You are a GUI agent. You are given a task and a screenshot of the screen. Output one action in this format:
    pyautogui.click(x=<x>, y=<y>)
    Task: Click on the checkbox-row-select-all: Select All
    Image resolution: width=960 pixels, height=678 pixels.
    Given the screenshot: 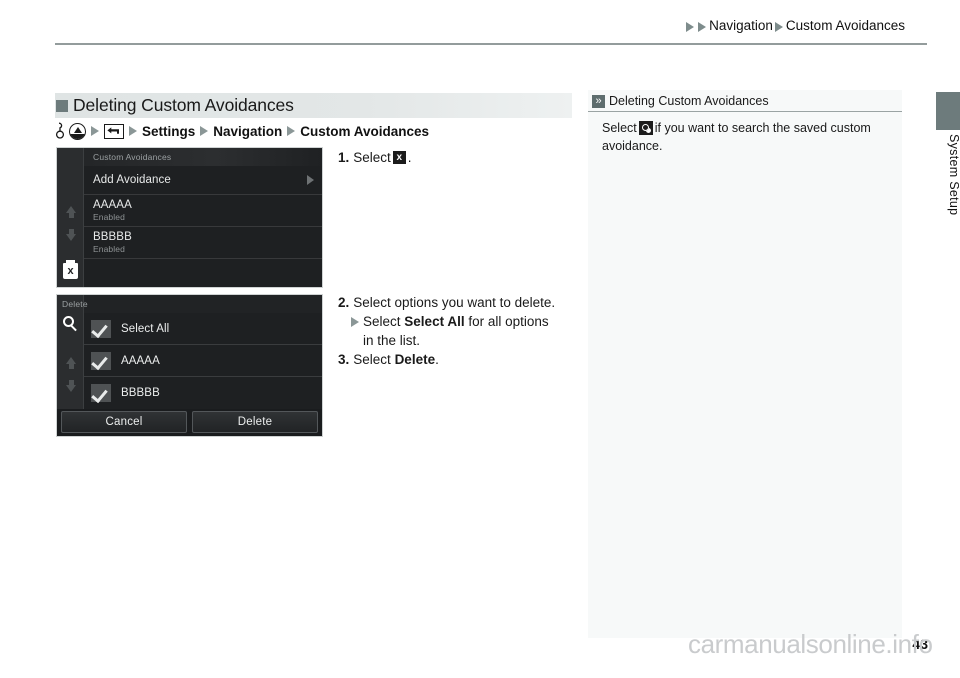 What is the action you would take?
    pyautogui.click(x=203, y=329)
    